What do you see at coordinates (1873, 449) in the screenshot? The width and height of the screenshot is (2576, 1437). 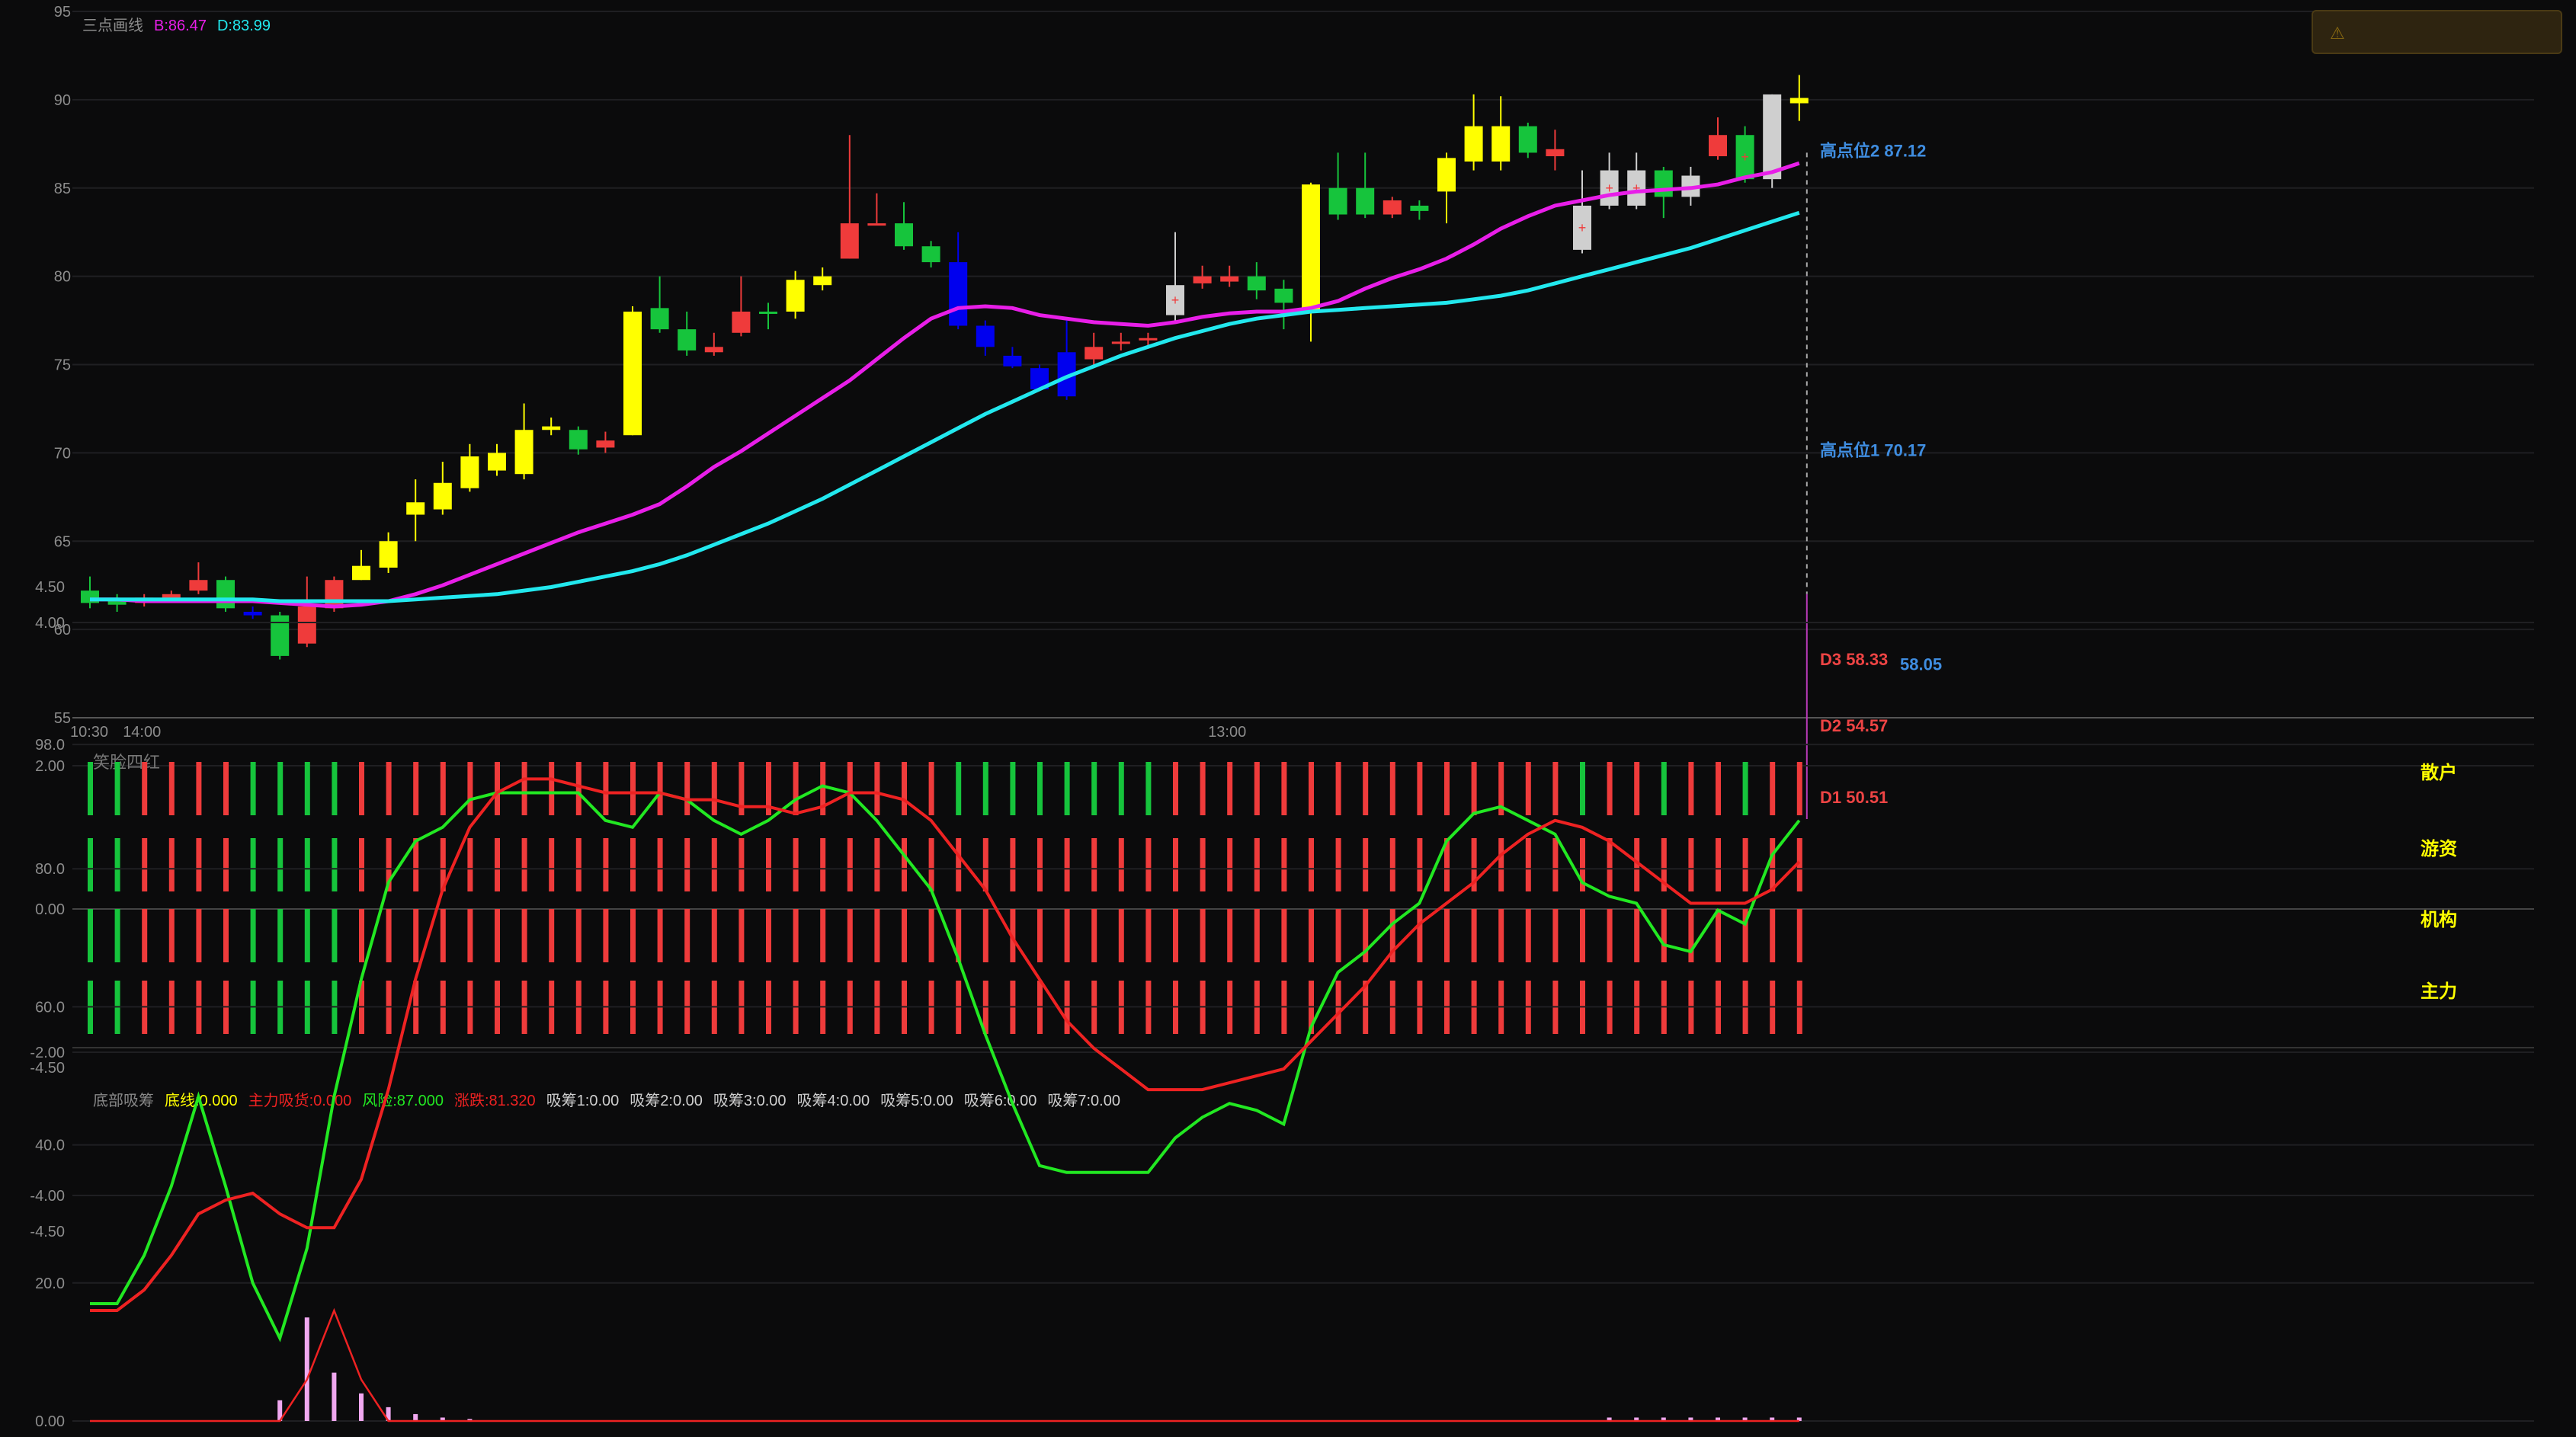 I see `price-level-label: 高点位1 70.17` at bounding box center [1873, 449].